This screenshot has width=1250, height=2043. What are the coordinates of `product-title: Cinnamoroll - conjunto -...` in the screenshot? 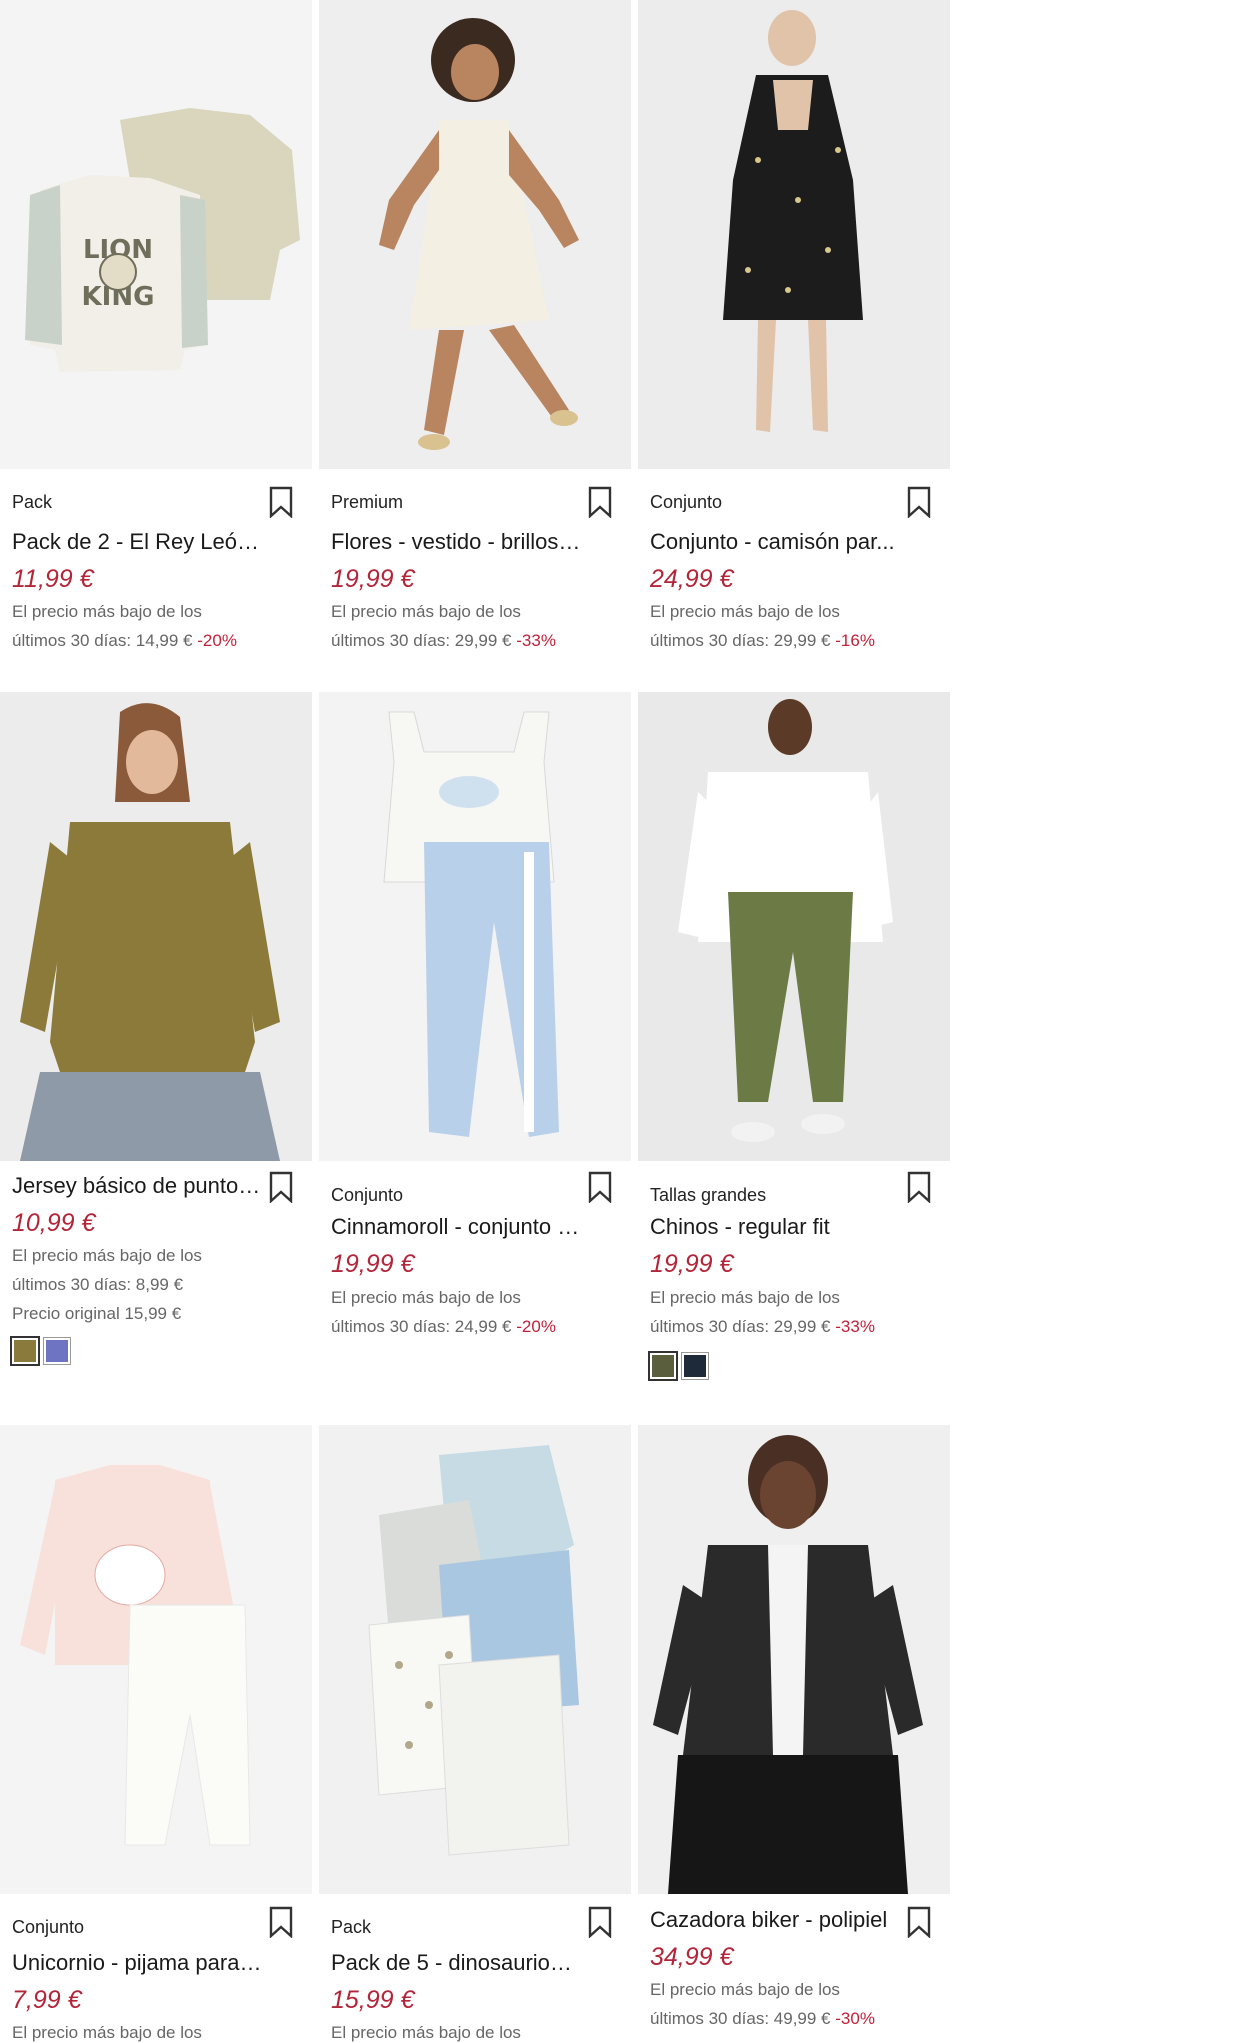 It's located at (456, 1227).